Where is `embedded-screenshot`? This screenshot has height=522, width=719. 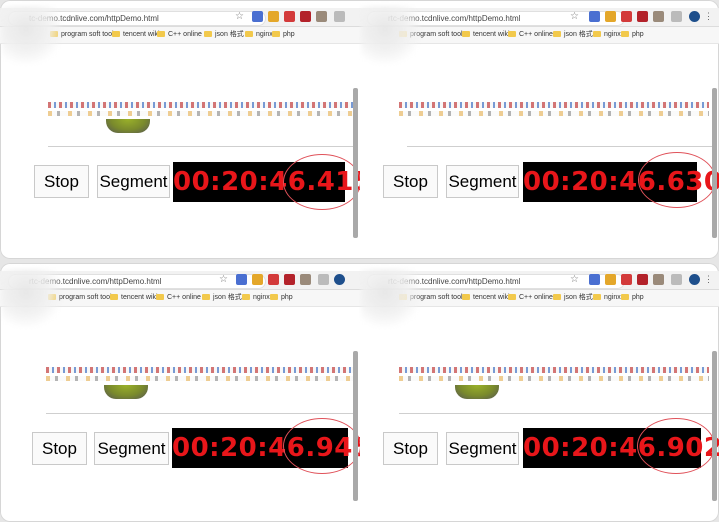 embedded-screenshot is located at coordinates (201, 377).